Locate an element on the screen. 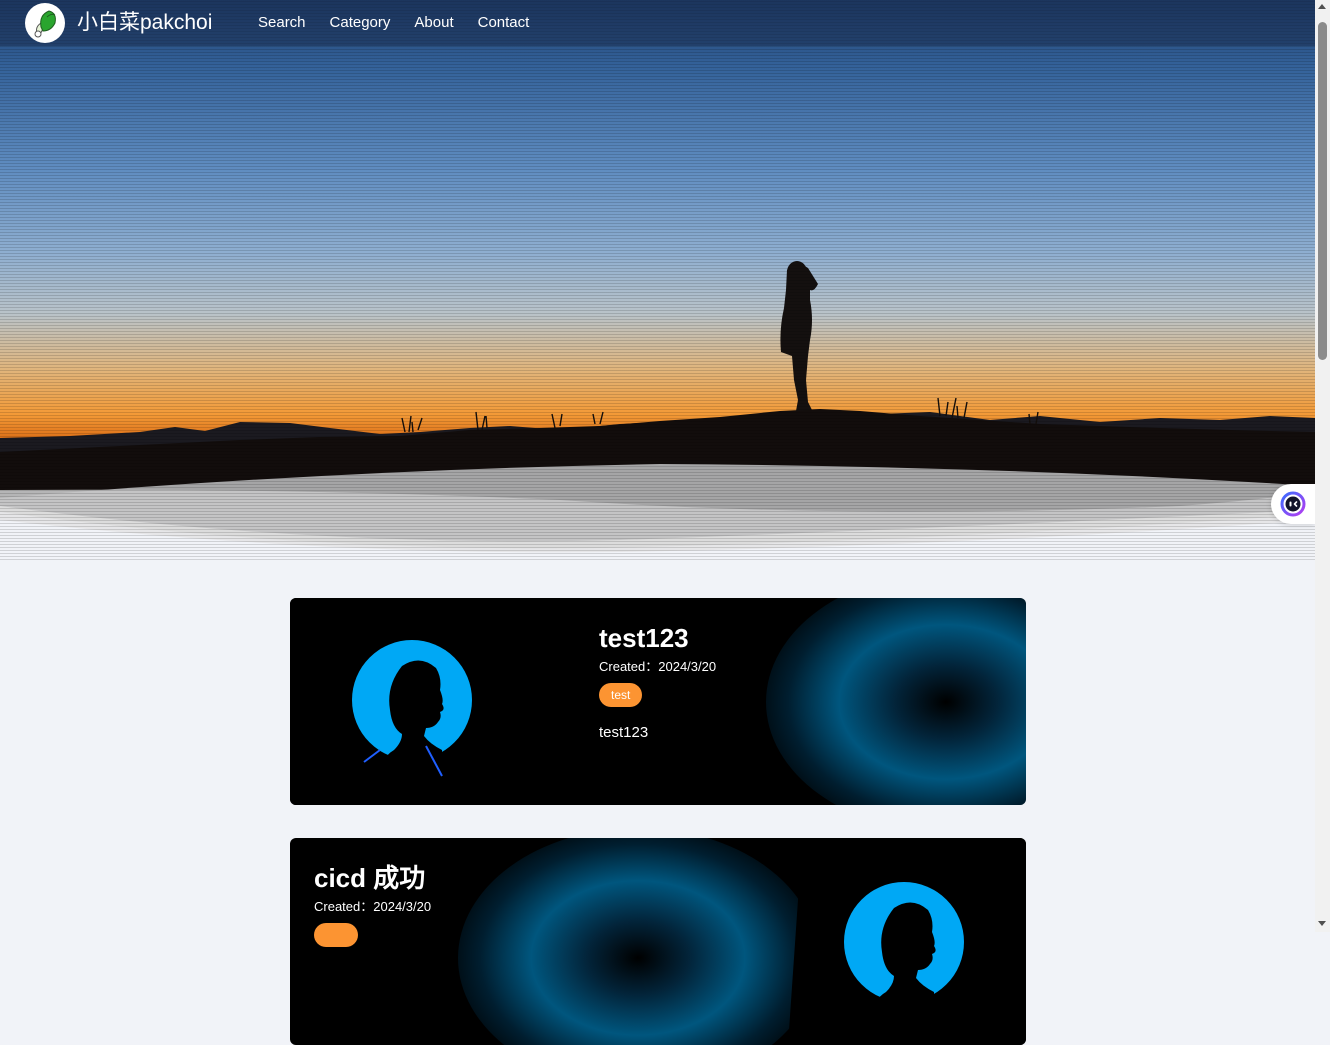 This screenshot has width=1330, height=1045. post-excerpt: test123 is located at coordinates (624, 732).